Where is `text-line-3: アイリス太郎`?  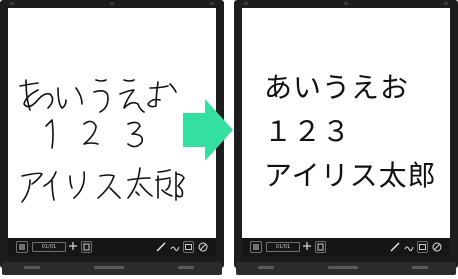 text-line-3: アイリス太郎 is located at coordinates (350, 175).